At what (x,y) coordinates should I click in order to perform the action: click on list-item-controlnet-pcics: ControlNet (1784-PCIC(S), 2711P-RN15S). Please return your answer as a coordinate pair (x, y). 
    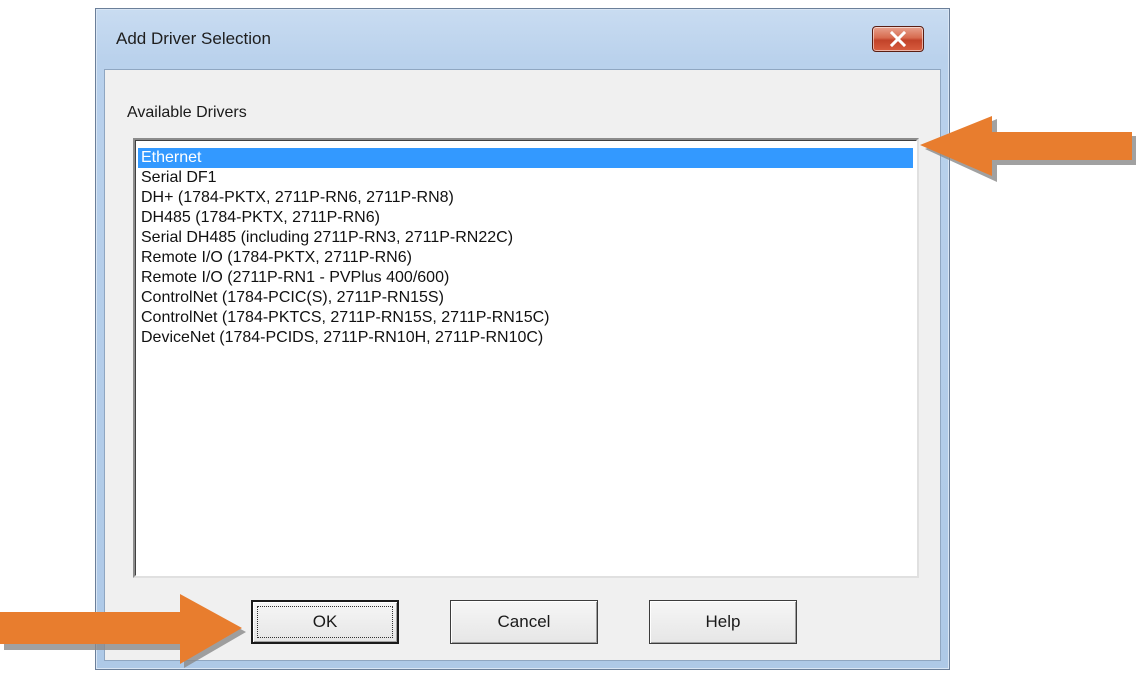
    Looking at the image, I should click on (525, 298).